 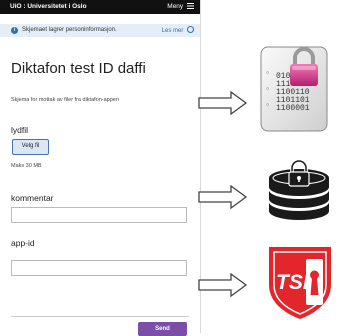 What do you see at coordinates (32, 198) in the screenshot?
I see `comment-label: kommentar` at bounding box center [32, 198].